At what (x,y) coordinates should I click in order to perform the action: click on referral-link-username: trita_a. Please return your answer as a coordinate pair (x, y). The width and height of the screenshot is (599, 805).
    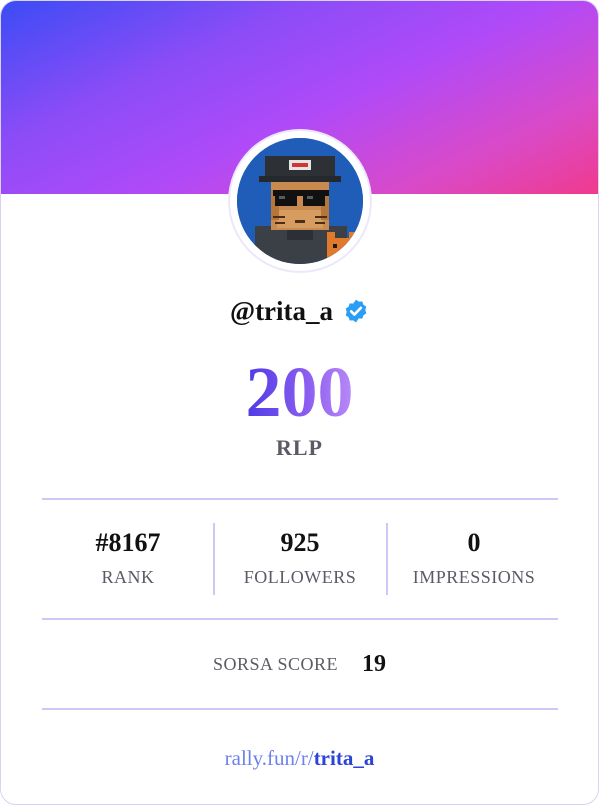
    Looking at the image, I should click on (344, 758).